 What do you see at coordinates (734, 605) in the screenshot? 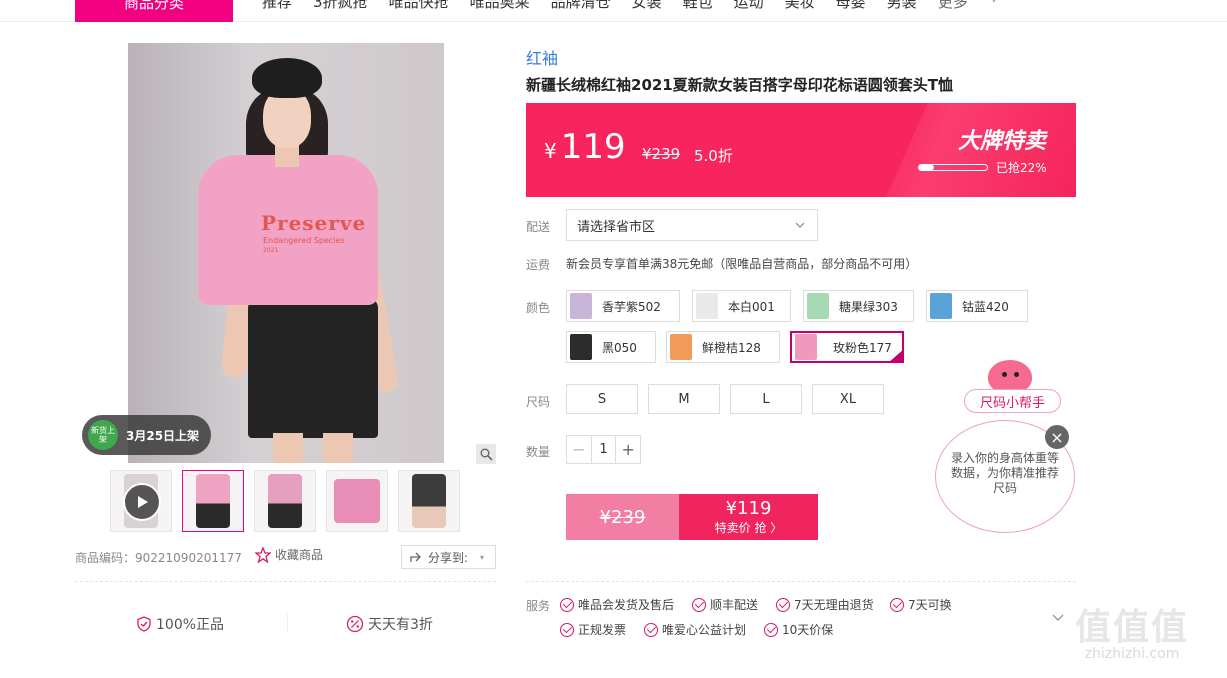
I see `service-text: 顺丰配送` at bounding box center [734, 605].